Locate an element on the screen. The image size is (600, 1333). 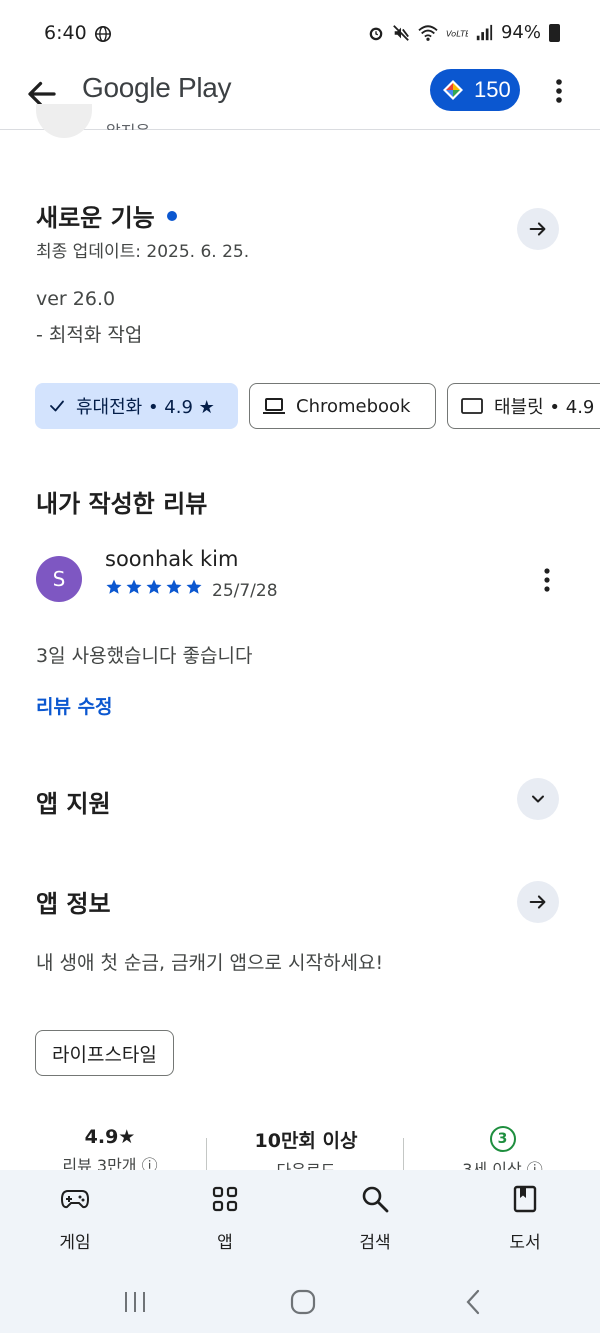
chevron-down-icon is located at coordinates (538, 799).